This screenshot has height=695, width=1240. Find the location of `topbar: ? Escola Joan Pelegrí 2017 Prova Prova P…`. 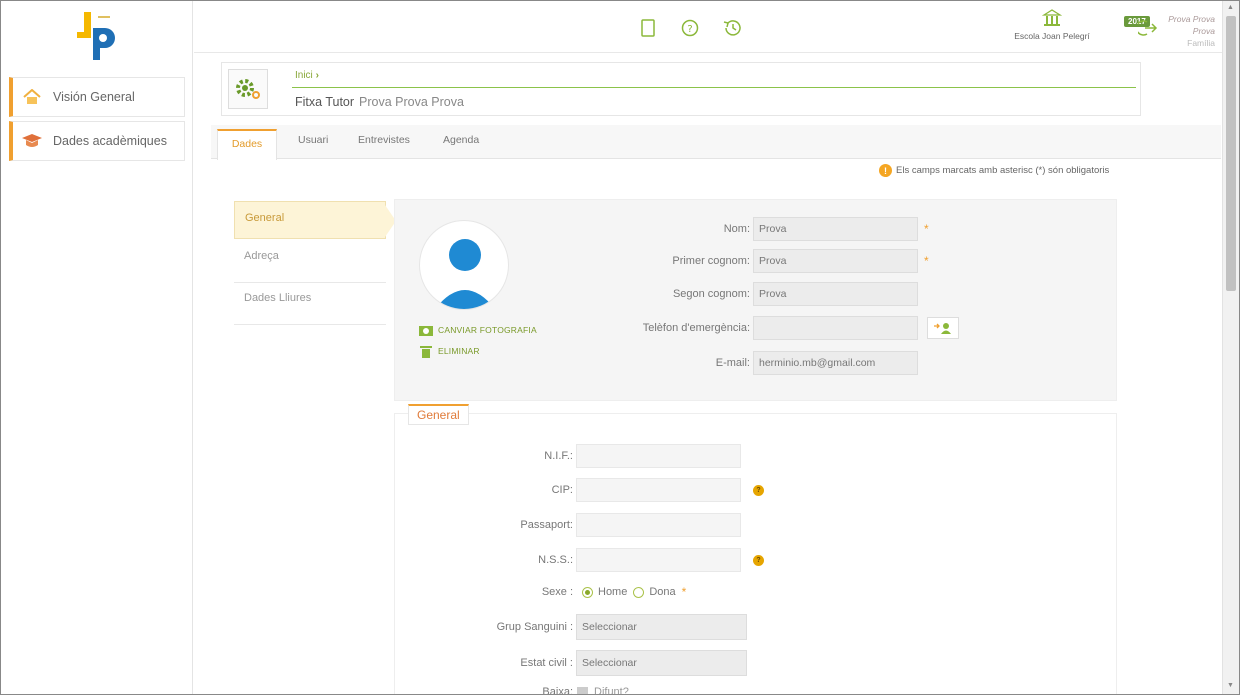

topbar: ? Escola Joan Pelegrí 2017 Prova Prova P… is located at coordinates (708, 27).